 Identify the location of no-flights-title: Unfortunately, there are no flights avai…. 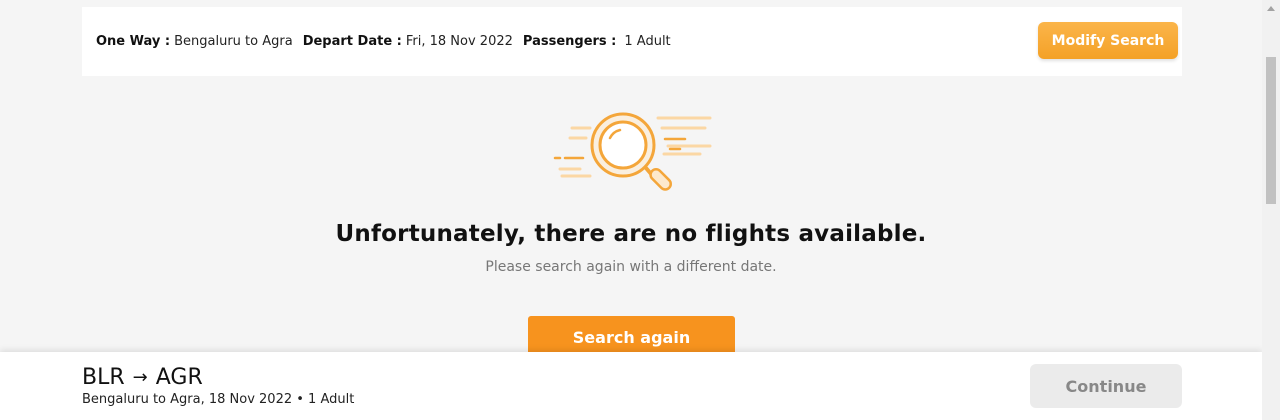
(631, 234).